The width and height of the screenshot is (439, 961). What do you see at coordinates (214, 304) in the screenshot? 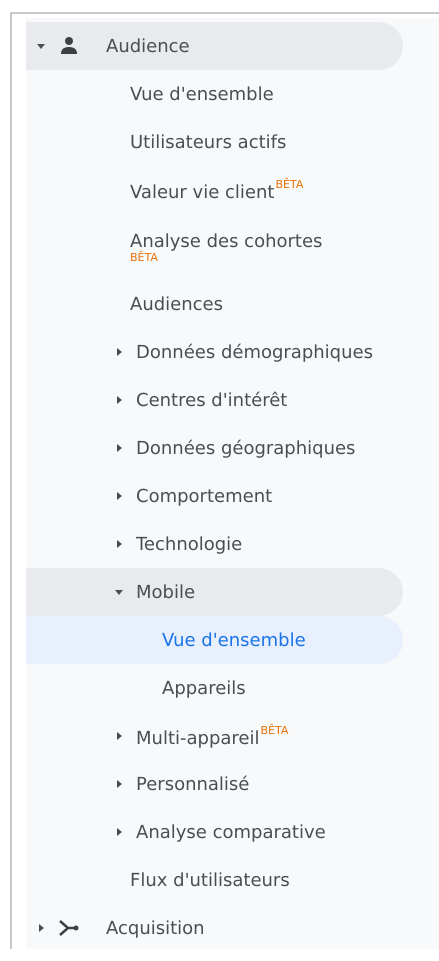
I see `nav-item: Audiences` at bounding box center [214, 304].